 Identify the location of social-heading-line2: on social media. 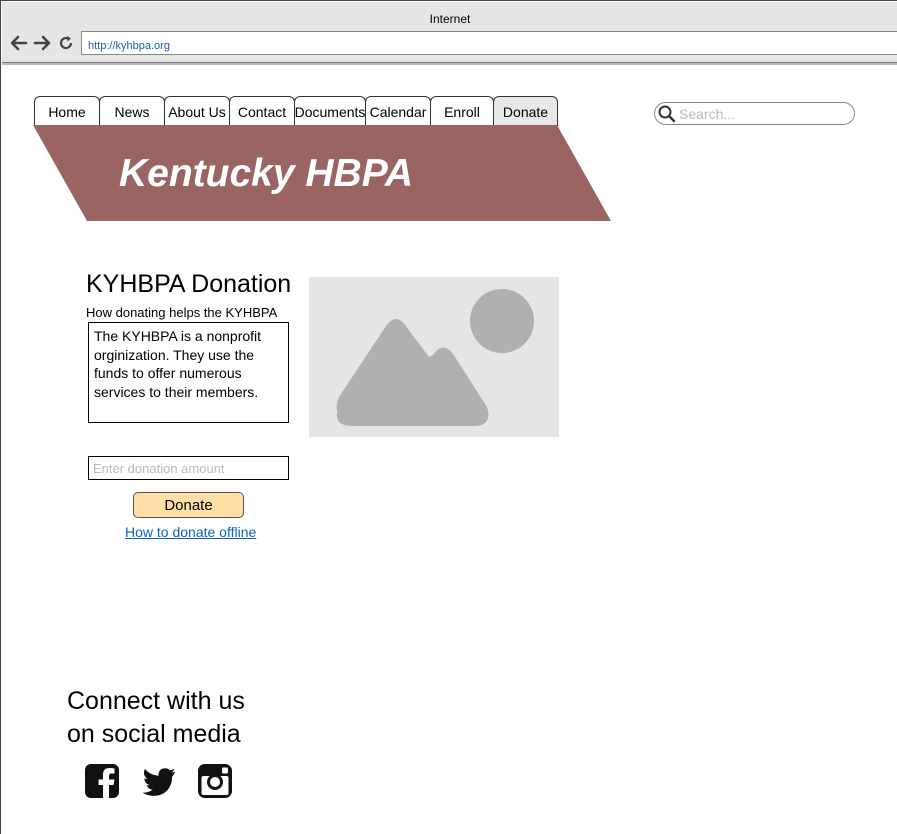
(154, 734).